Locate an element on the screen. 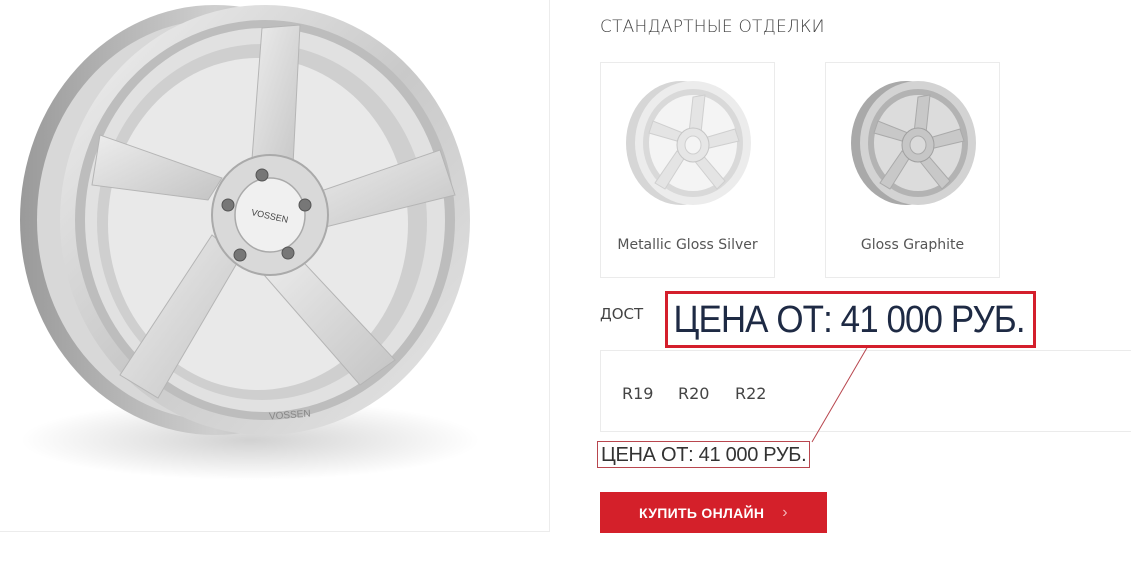  size-option-r22: R22 is located at coordinates (750, 393).